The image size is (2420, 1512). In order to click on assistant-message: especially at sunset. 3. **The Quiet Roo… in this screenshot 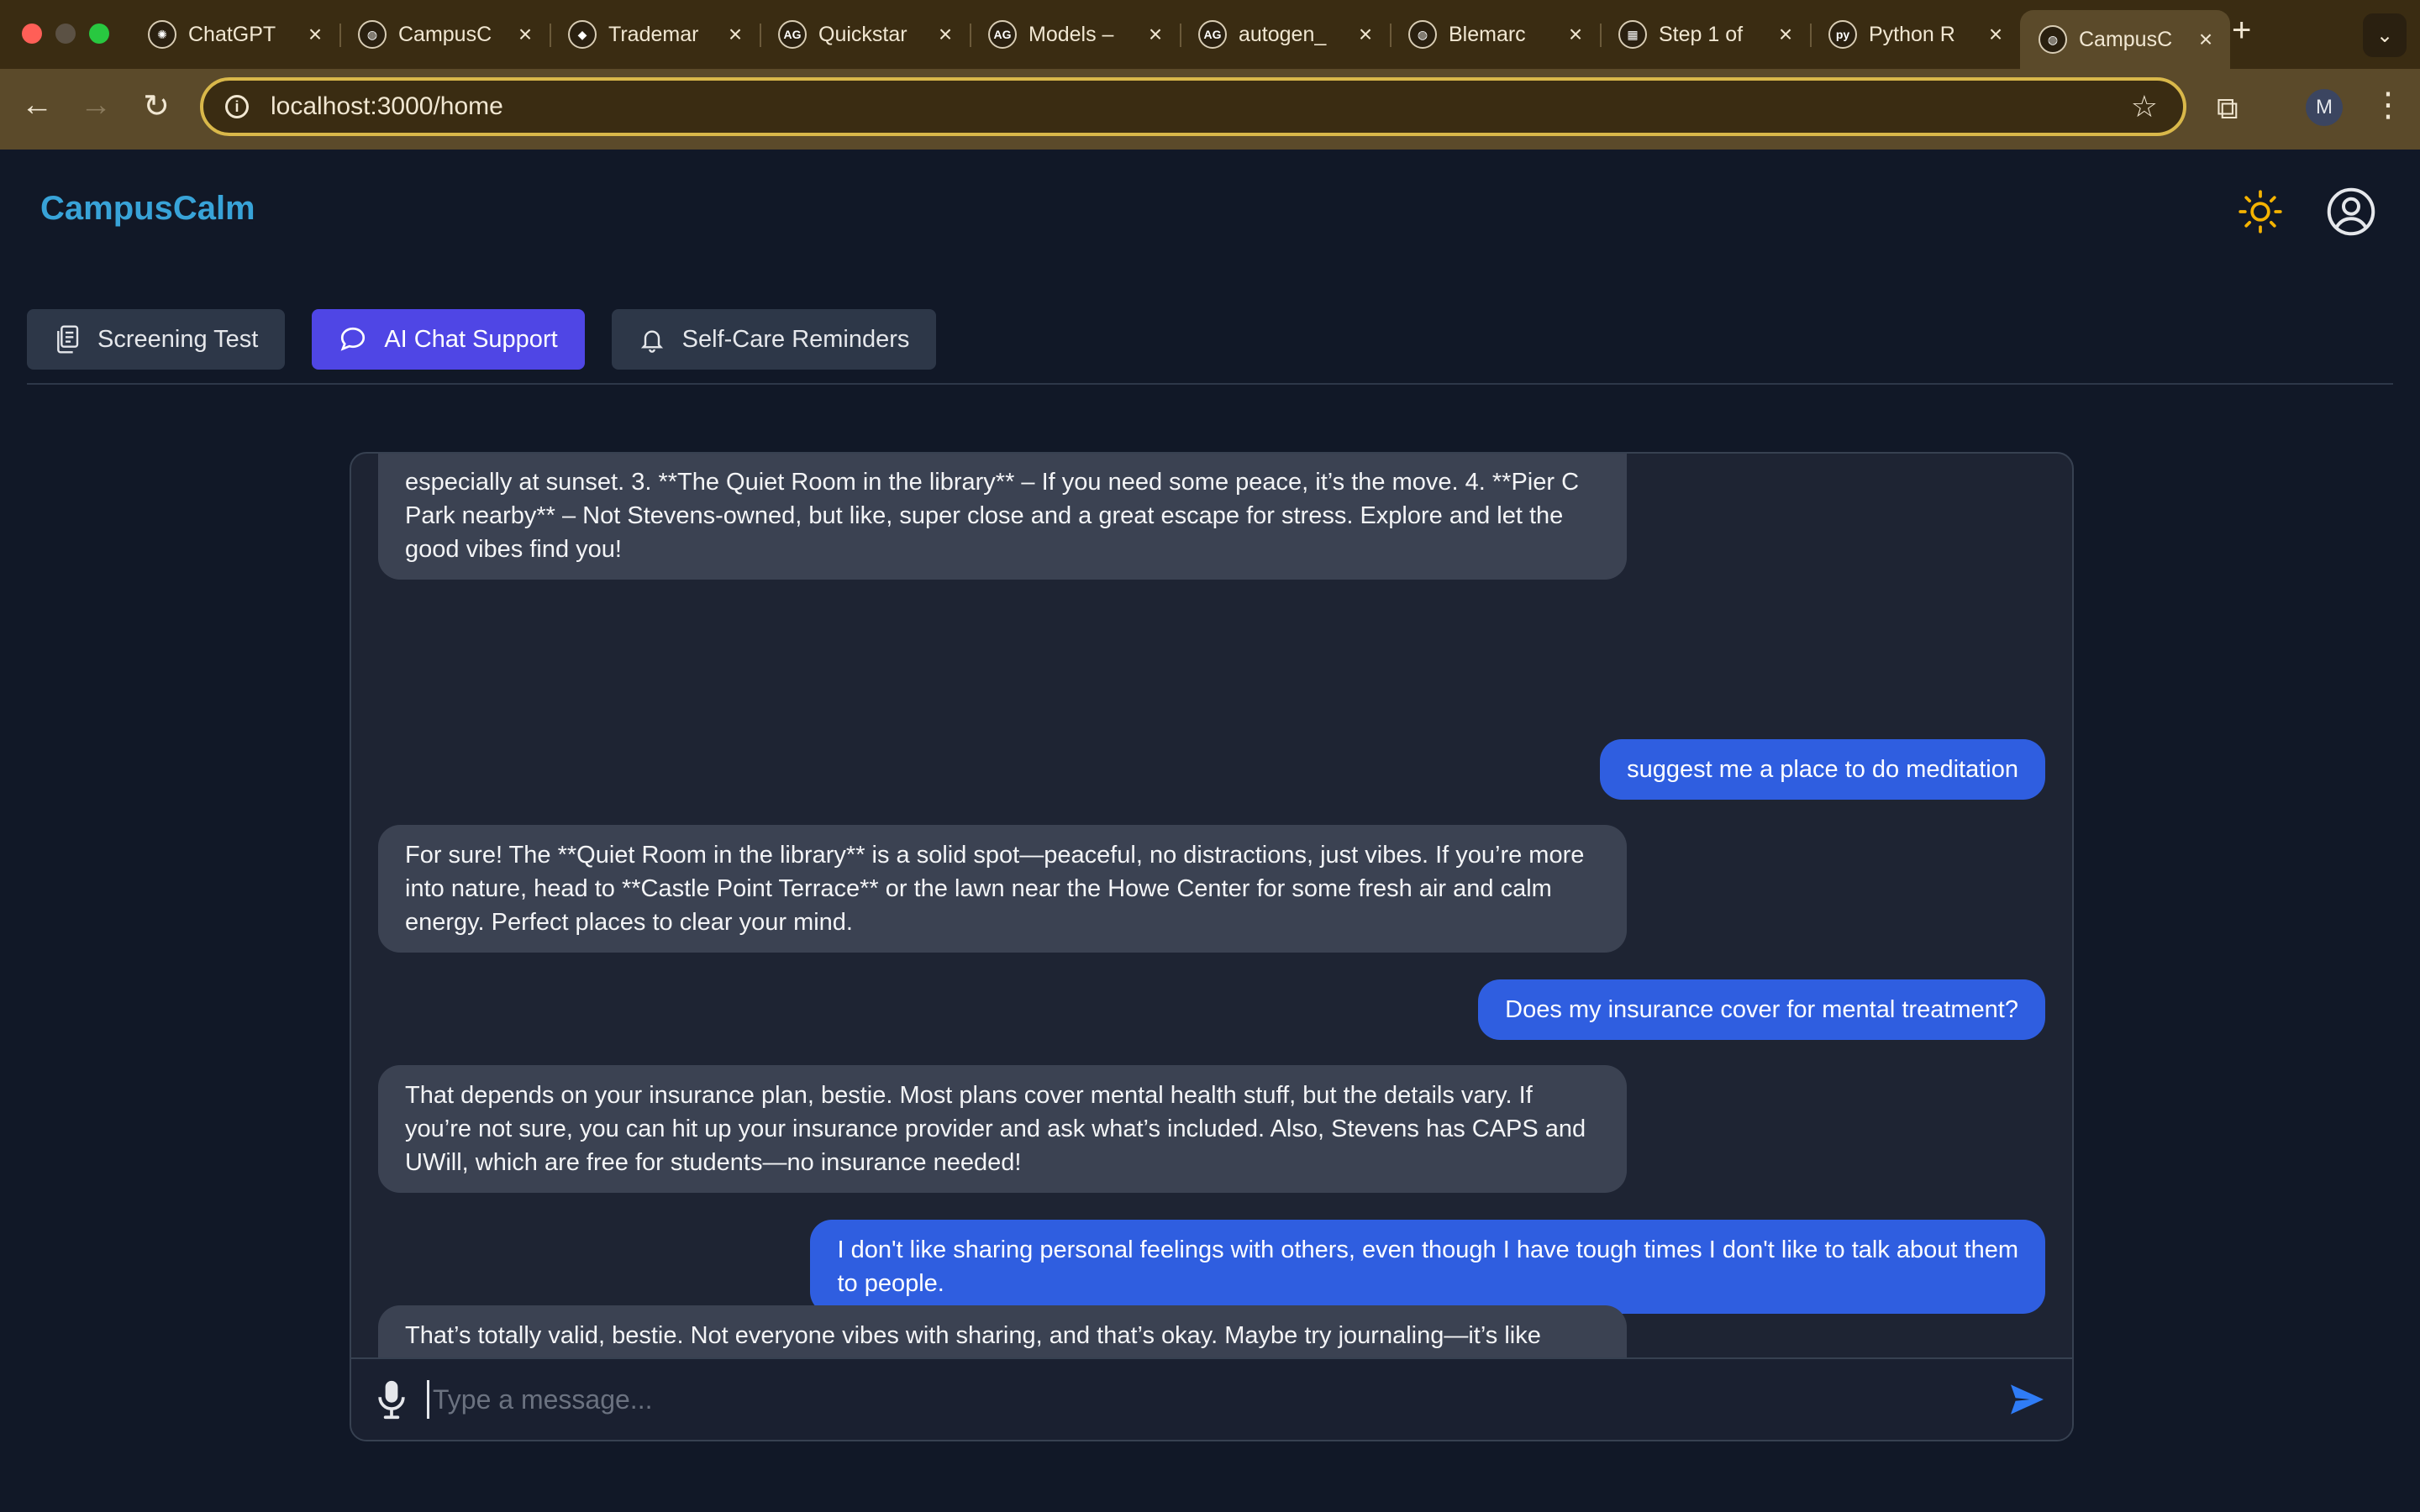, I will do `click(1002, 517)`.